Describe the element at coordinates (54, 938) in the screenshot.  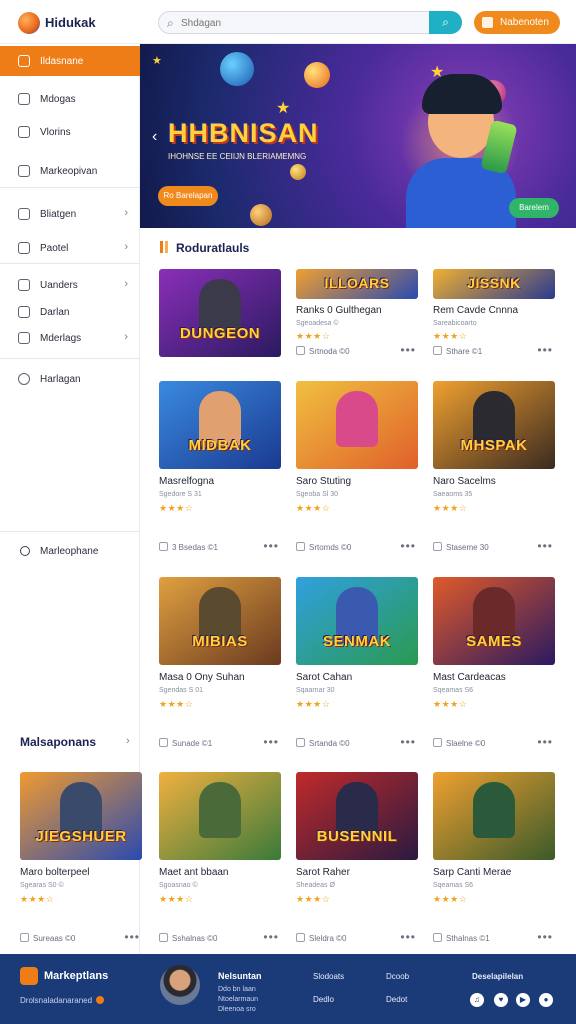
I see `game-meta-text: Sureaas ©0` at that location.